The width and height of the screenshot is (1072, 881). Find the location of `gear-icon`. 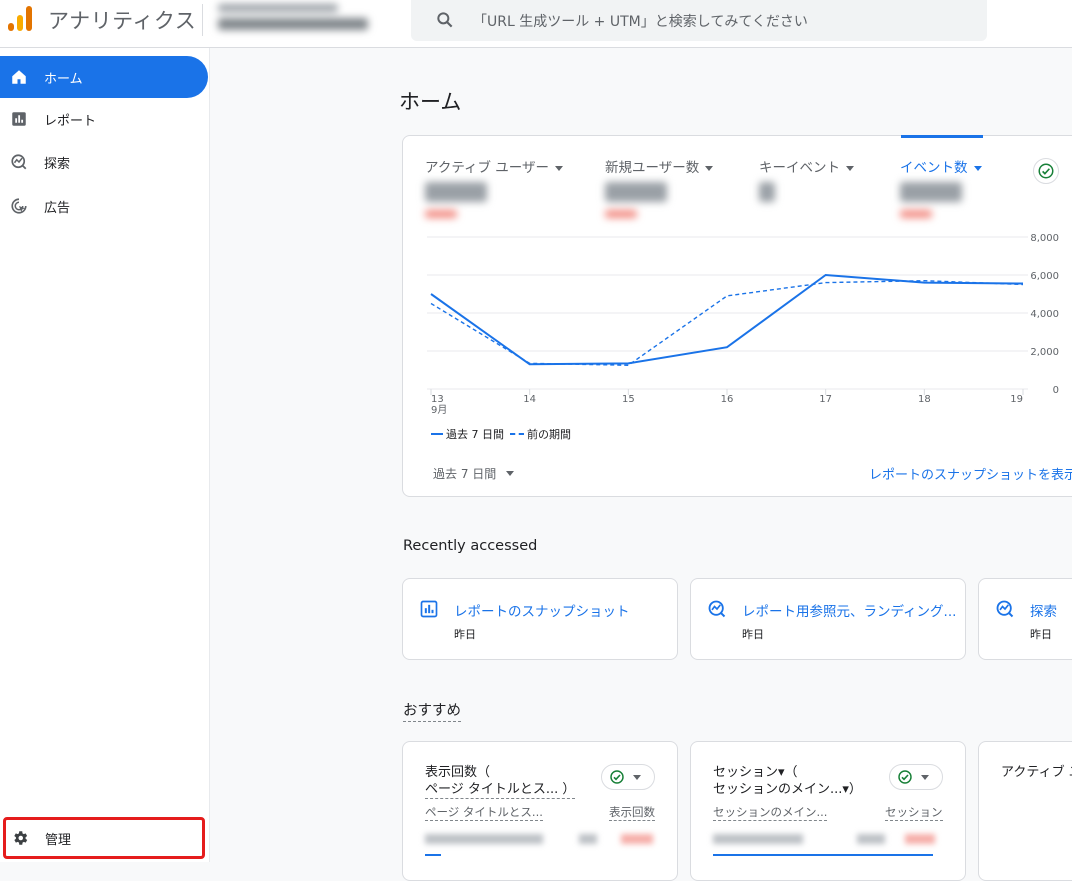

gear-icon is located at coordinates (20, 838).